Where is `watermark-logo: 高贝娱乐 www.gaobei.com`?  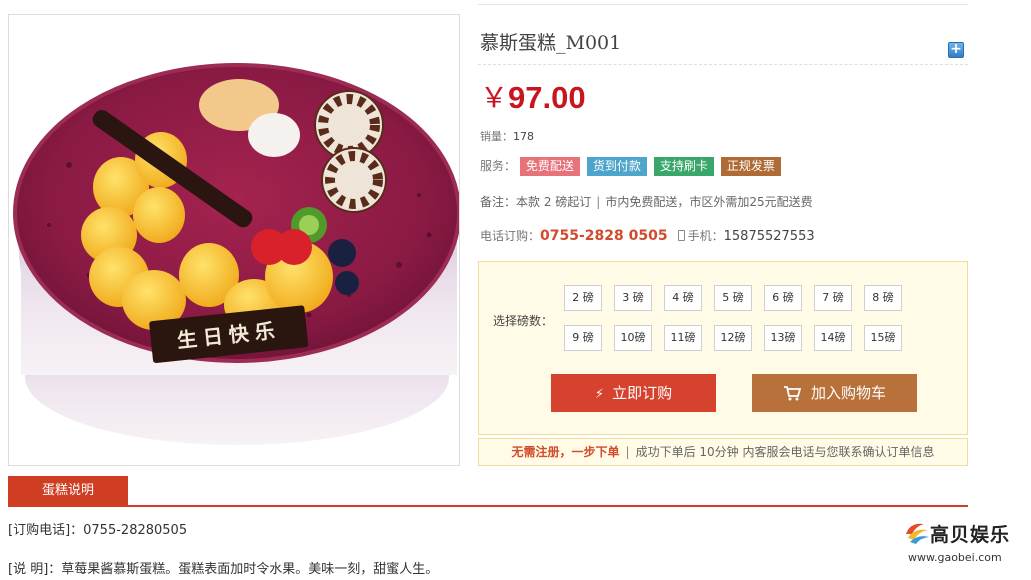
watermark-logo: 高贝娱乐 www.gaobei.com is located at coordinates (964, 543).